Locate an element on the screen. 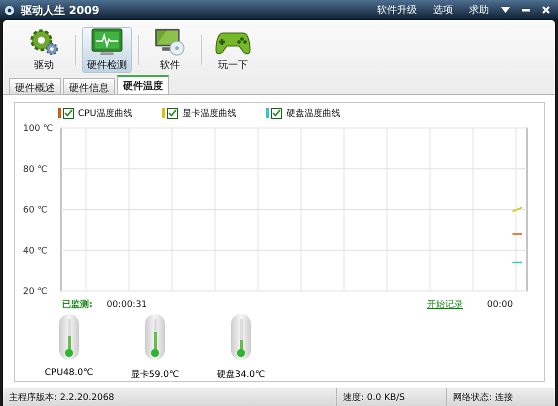 This screenshot has width=558, height=406. window-title: 驱动人生 2009 is located at coordinates (60, 10).